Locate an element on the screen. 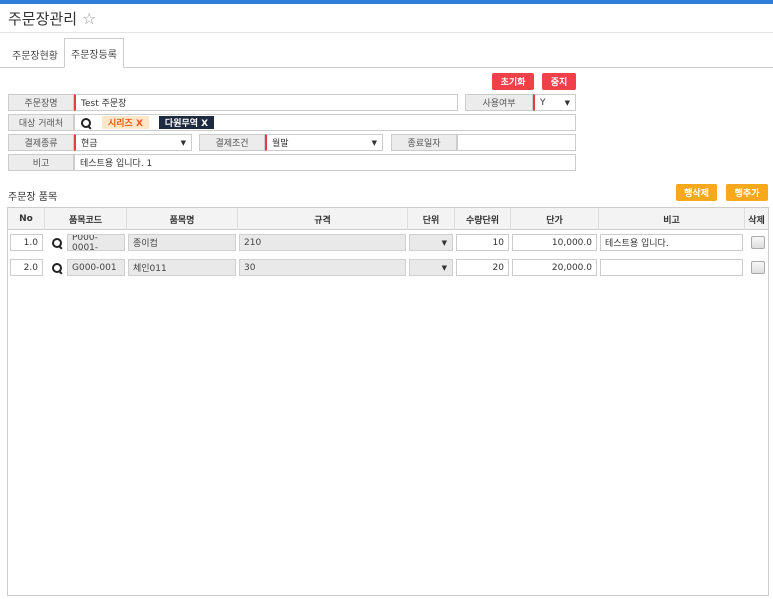 The height and width of the screenshot is (599, 773). row-note-input: 테스트용 입니다. is located at coordinates (671, 242).